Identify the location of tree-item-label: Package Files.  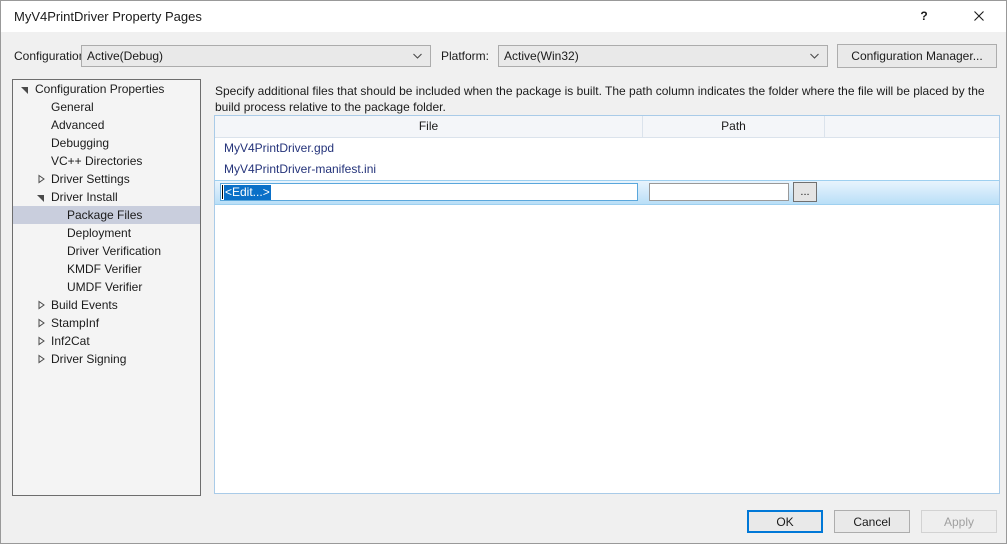
(105, 215).